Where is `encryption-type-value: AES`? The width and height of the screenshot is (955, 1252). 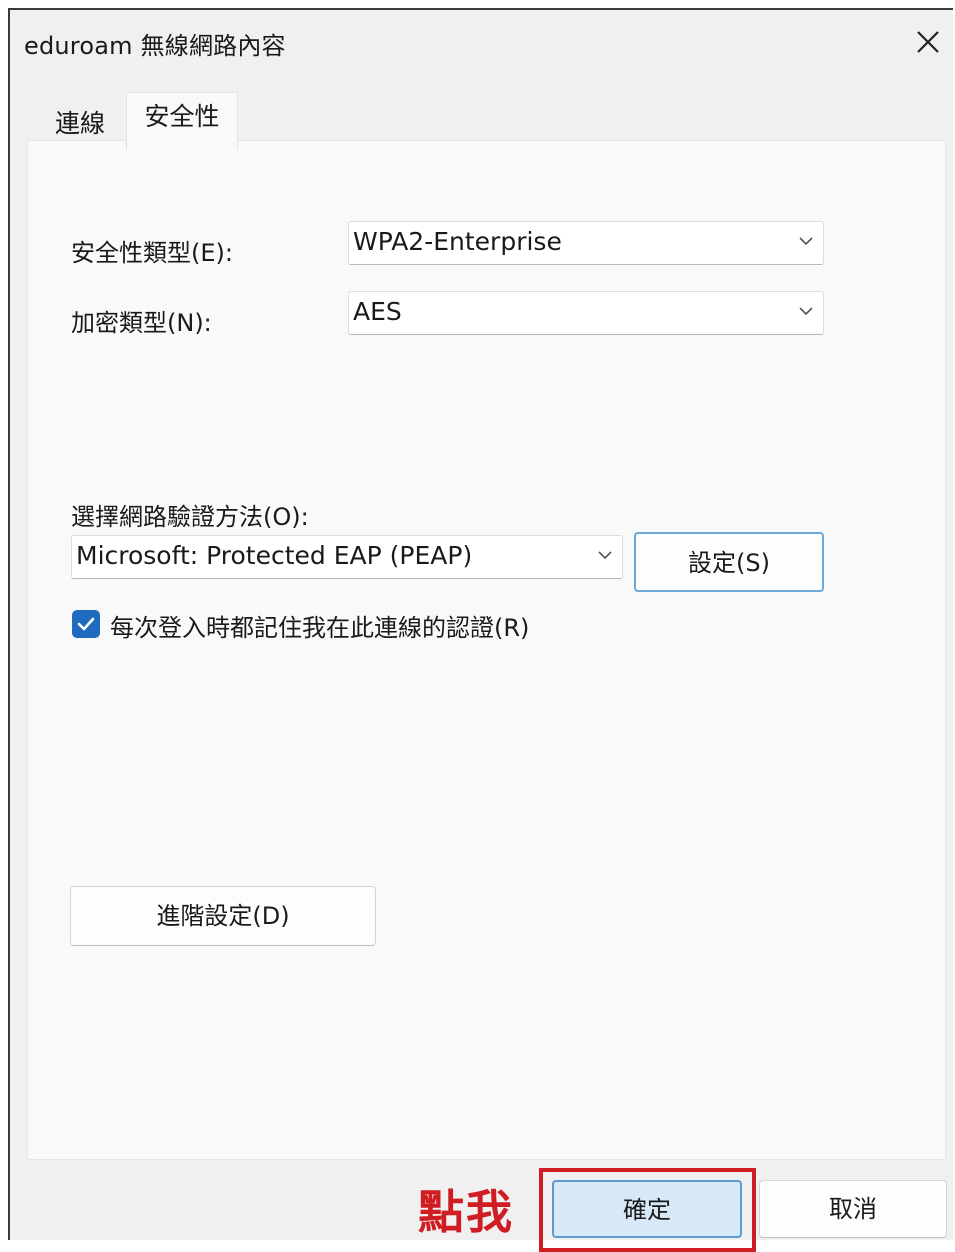 encryption-type-value: AES is located at coordinates (377, 311).